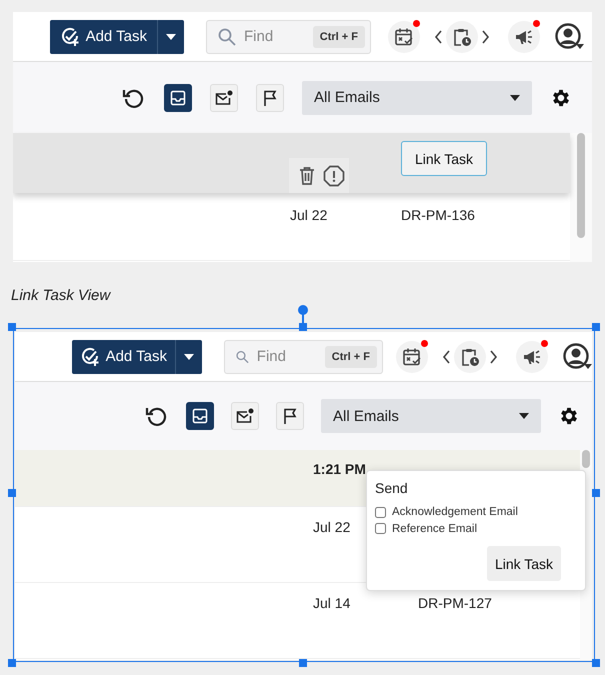 The image size is (605, 675). Describe the element at coordinates (60, 296) in the screenshot. I see `caption: Link Task View` at that location.